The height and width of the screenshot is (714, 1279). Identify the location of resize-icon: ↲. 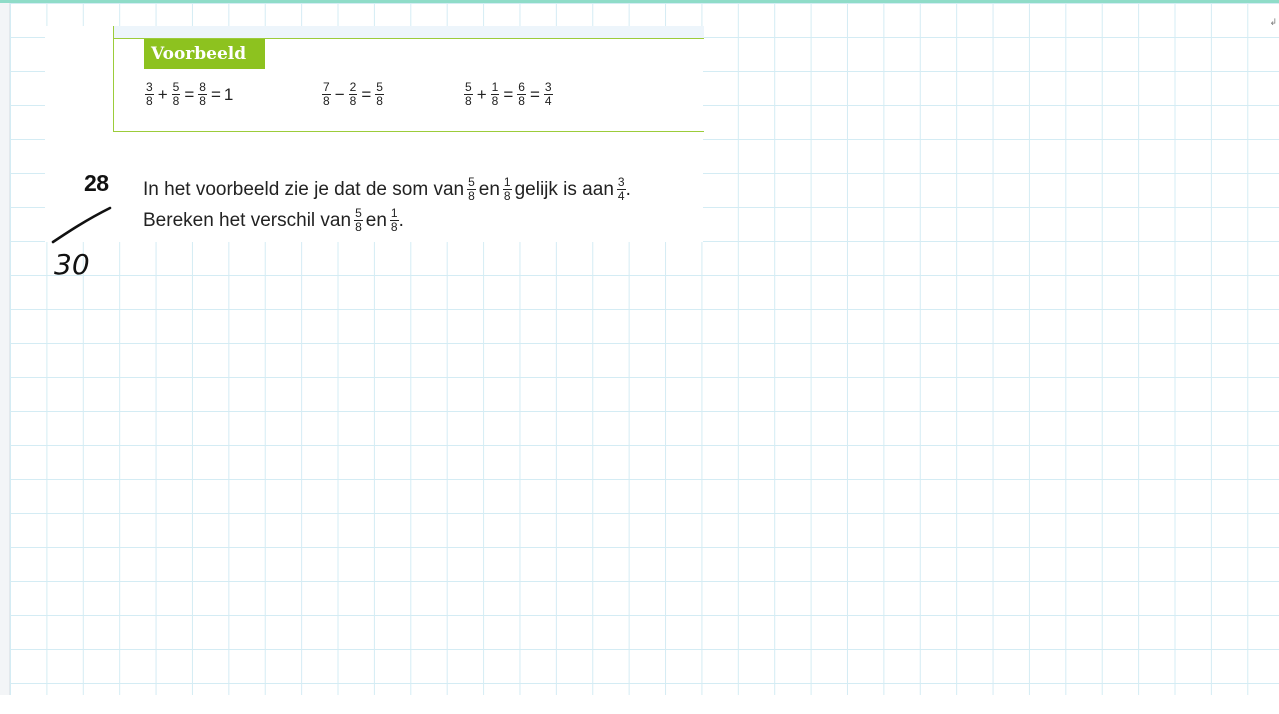
(1273, 22).